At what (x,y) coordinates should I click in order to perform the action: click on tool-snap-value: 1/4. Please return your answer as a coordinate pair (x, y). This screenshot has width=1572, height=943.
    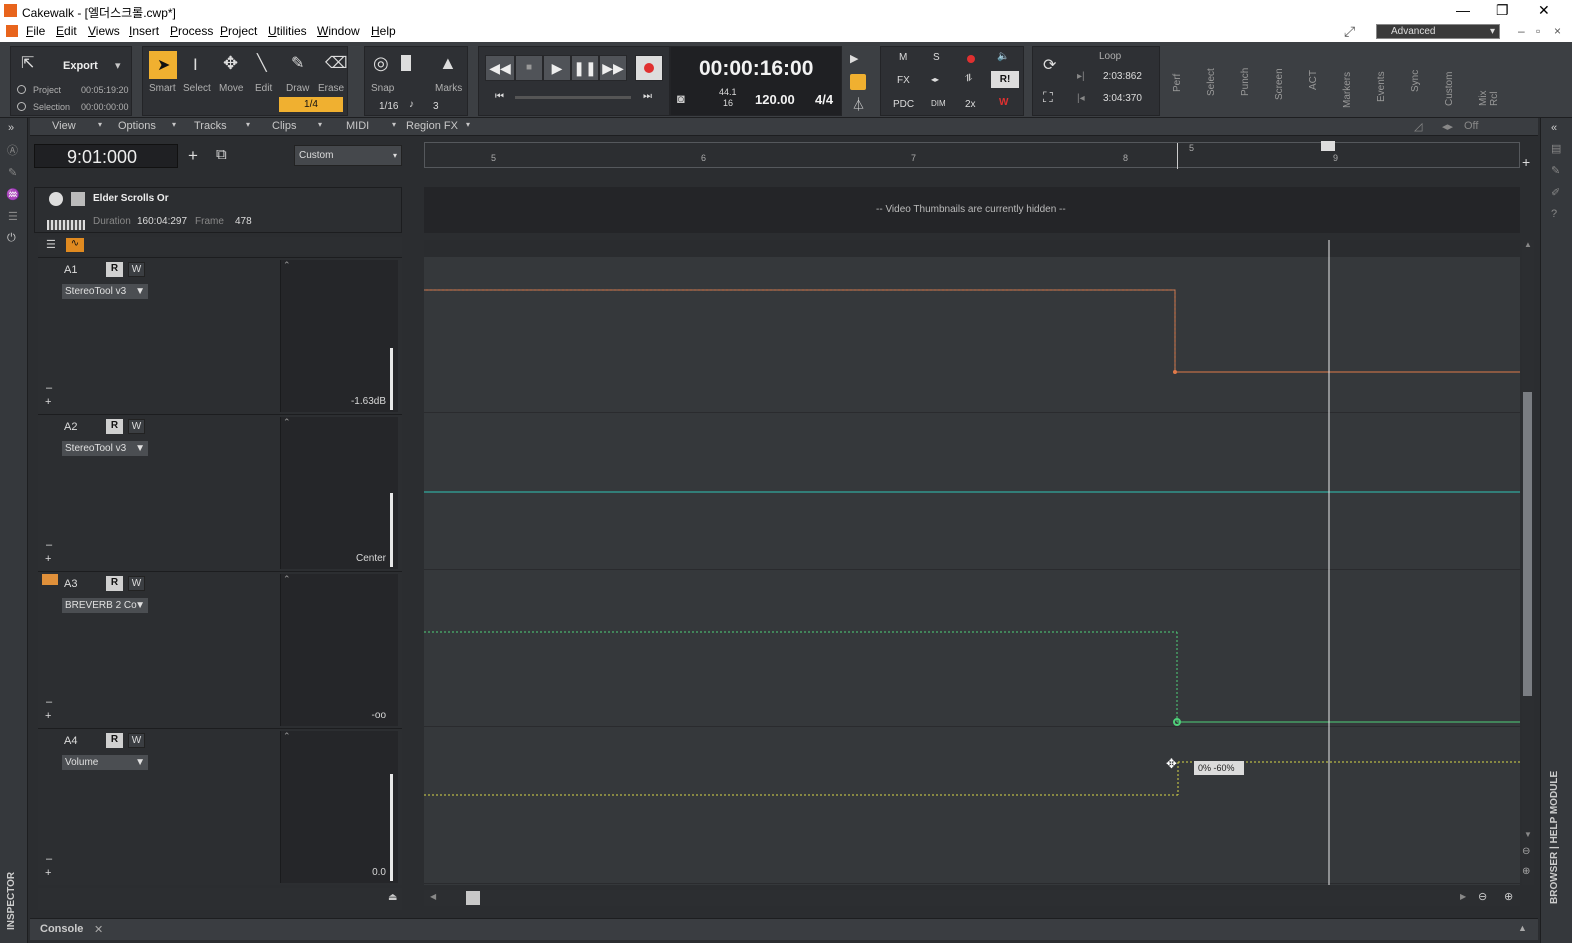
    Looking at the image, I should click on (311, 104).